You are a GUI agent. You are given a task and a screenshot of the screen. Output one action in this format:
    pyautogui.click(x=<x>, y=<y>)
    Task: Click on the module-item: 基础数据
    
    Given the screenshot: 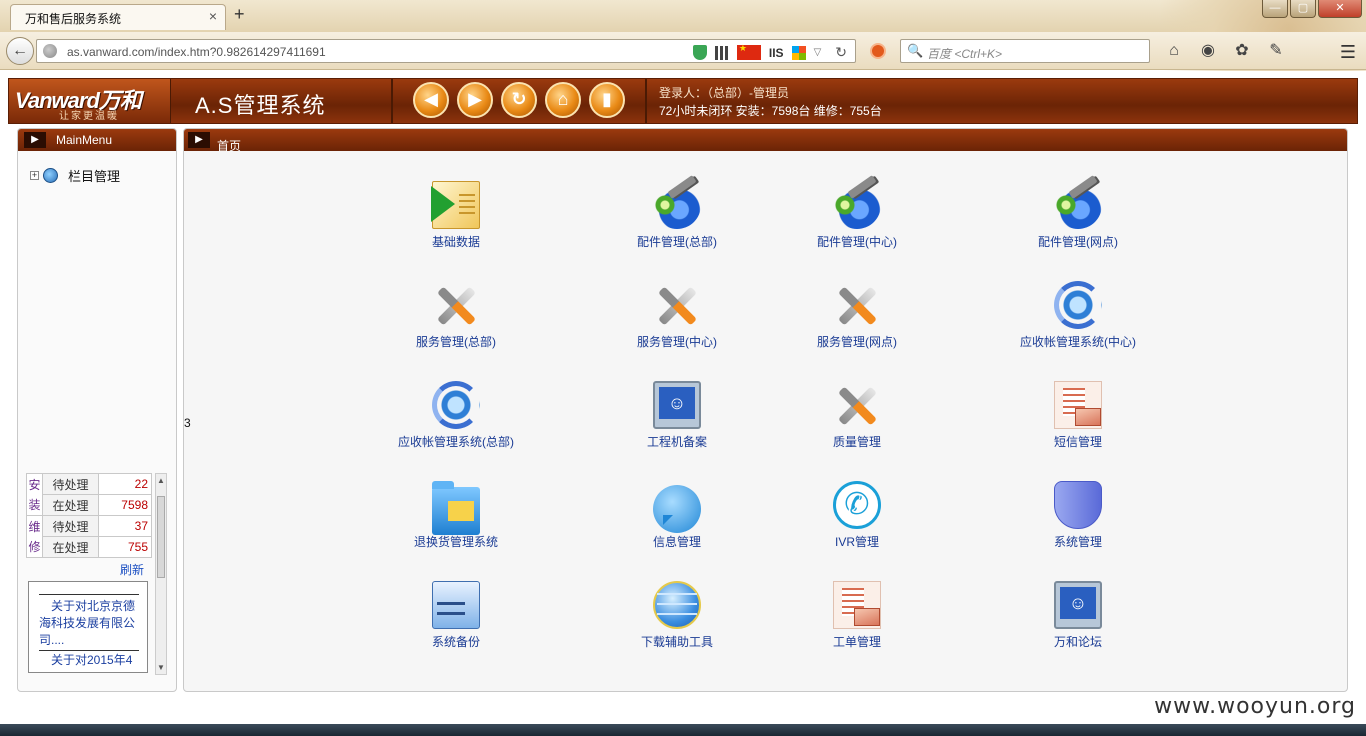 What is the action you would take?
    pyautogui.click(x=456, y=215)
    